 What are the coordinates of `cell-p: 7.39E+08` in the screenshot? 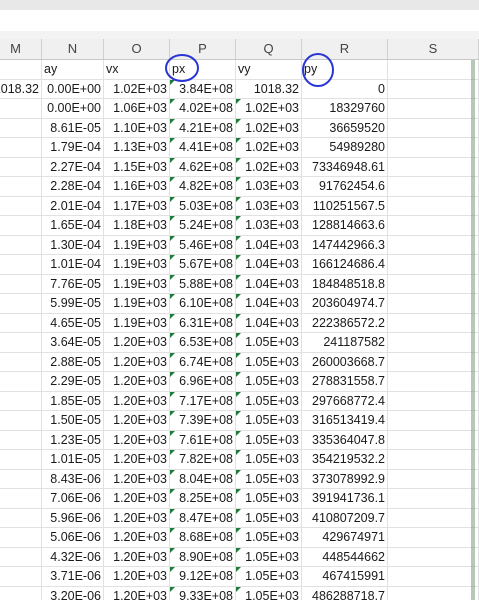 It's located at (203, 421).